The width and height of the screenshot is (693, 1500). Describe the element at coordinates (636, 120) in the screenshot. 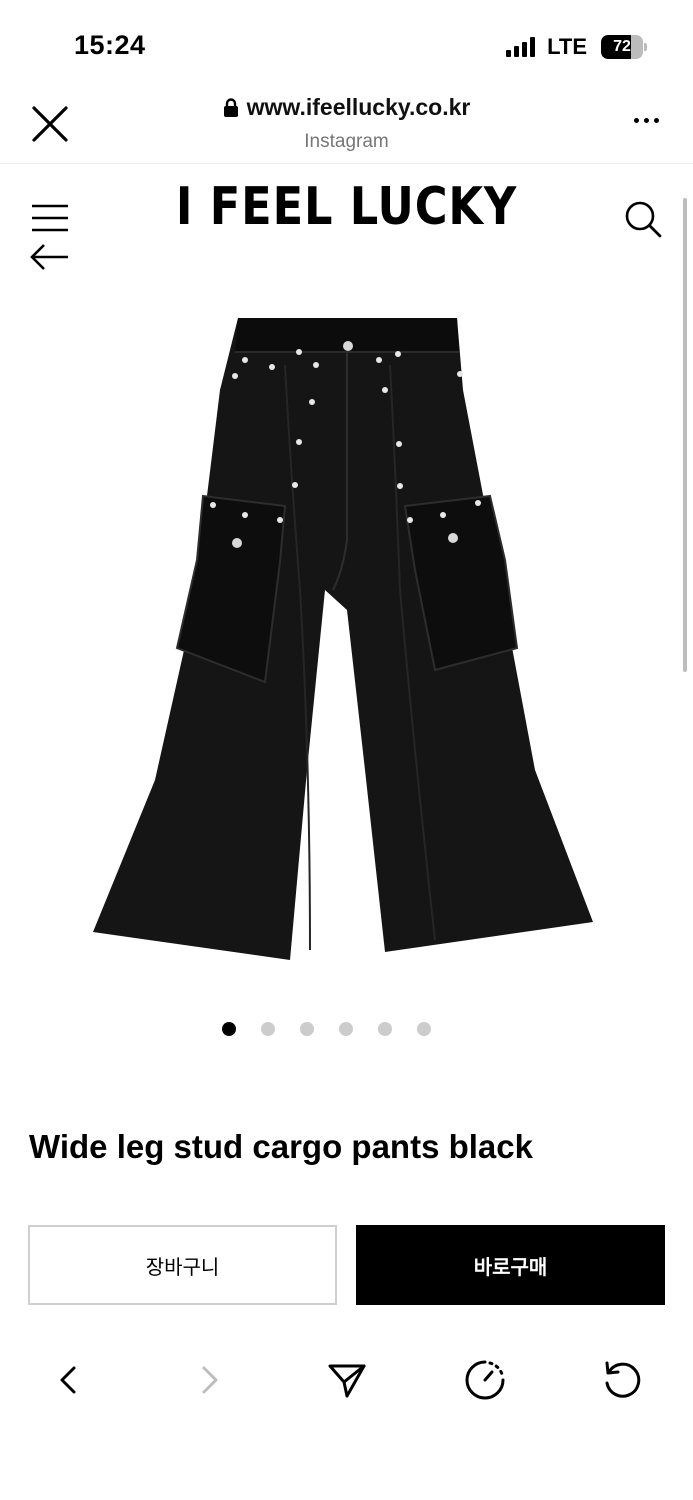

I see `more-dots-icon` at that location.